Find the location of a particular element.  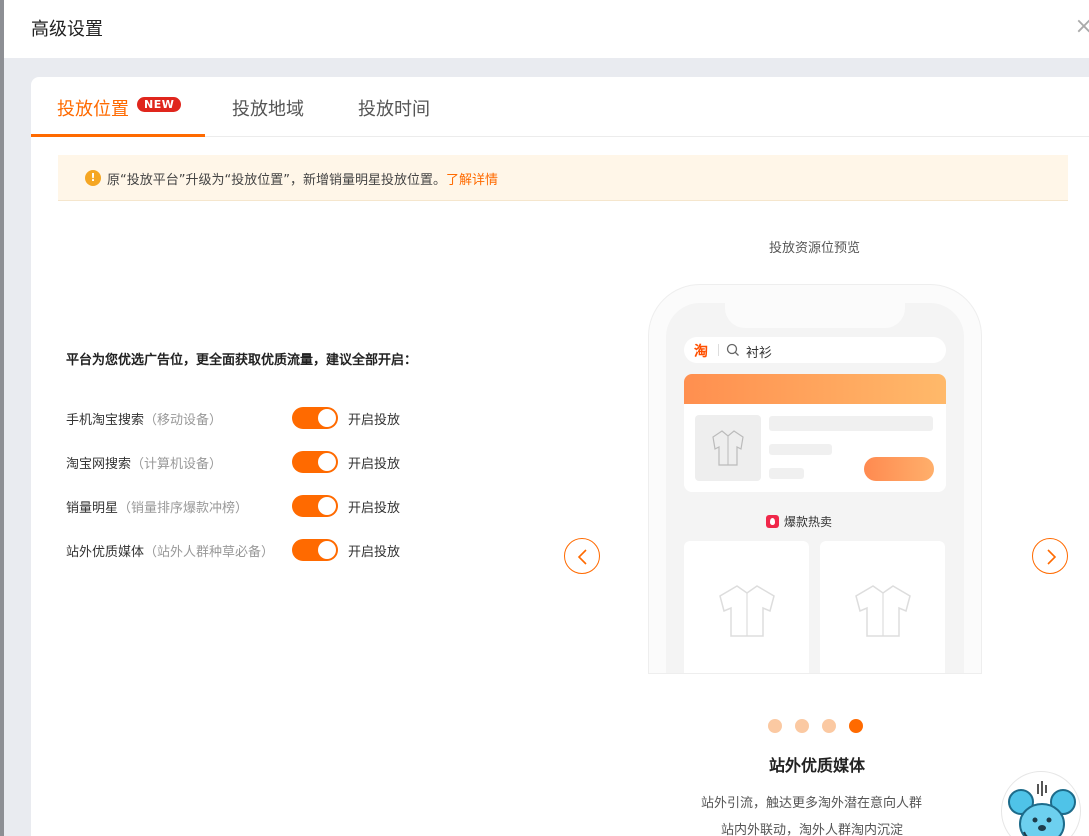

taobao-icon: 淘 is located at coordinates (701, 352).